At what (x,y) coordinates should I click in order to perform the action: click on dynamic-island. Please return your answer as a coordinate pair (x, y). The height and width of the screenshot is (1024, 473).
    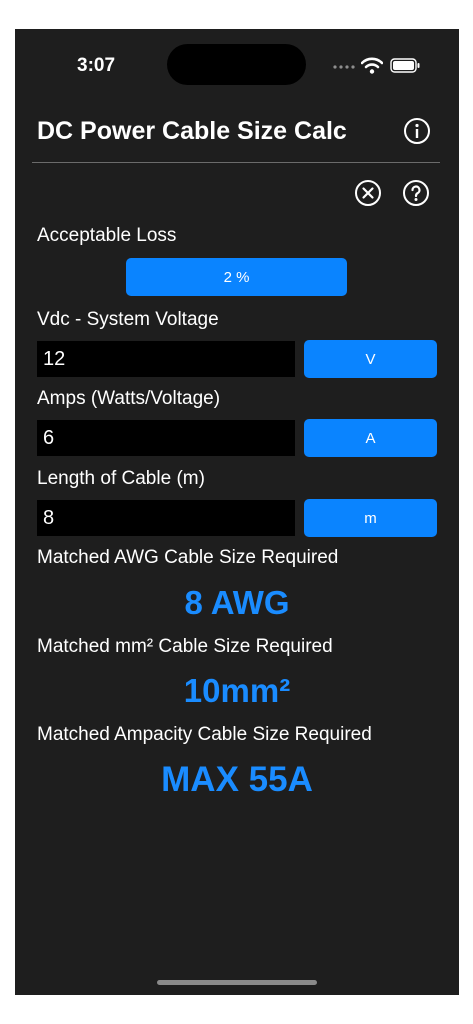
    Looking at the image, I should click on (236, 64).